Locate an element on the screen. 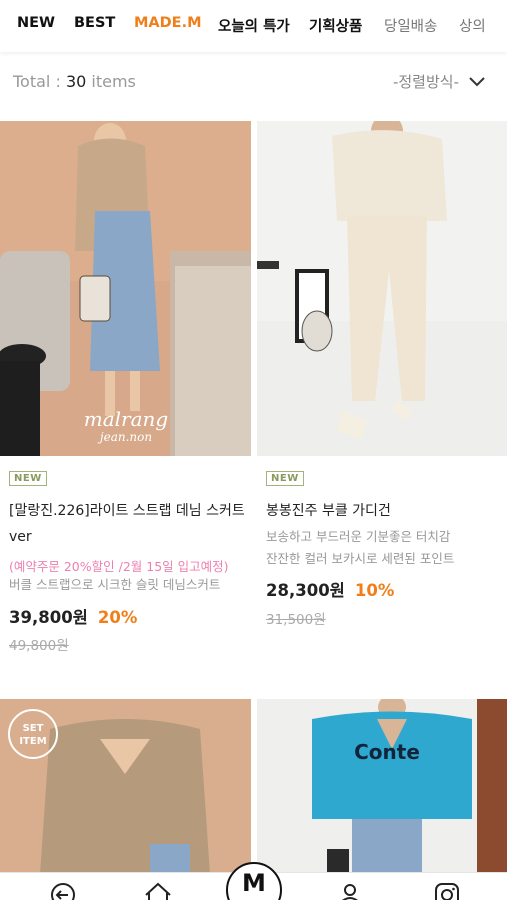  product-name: 봉봉진주 부클 가디건 is located at coordinates (386, 511).